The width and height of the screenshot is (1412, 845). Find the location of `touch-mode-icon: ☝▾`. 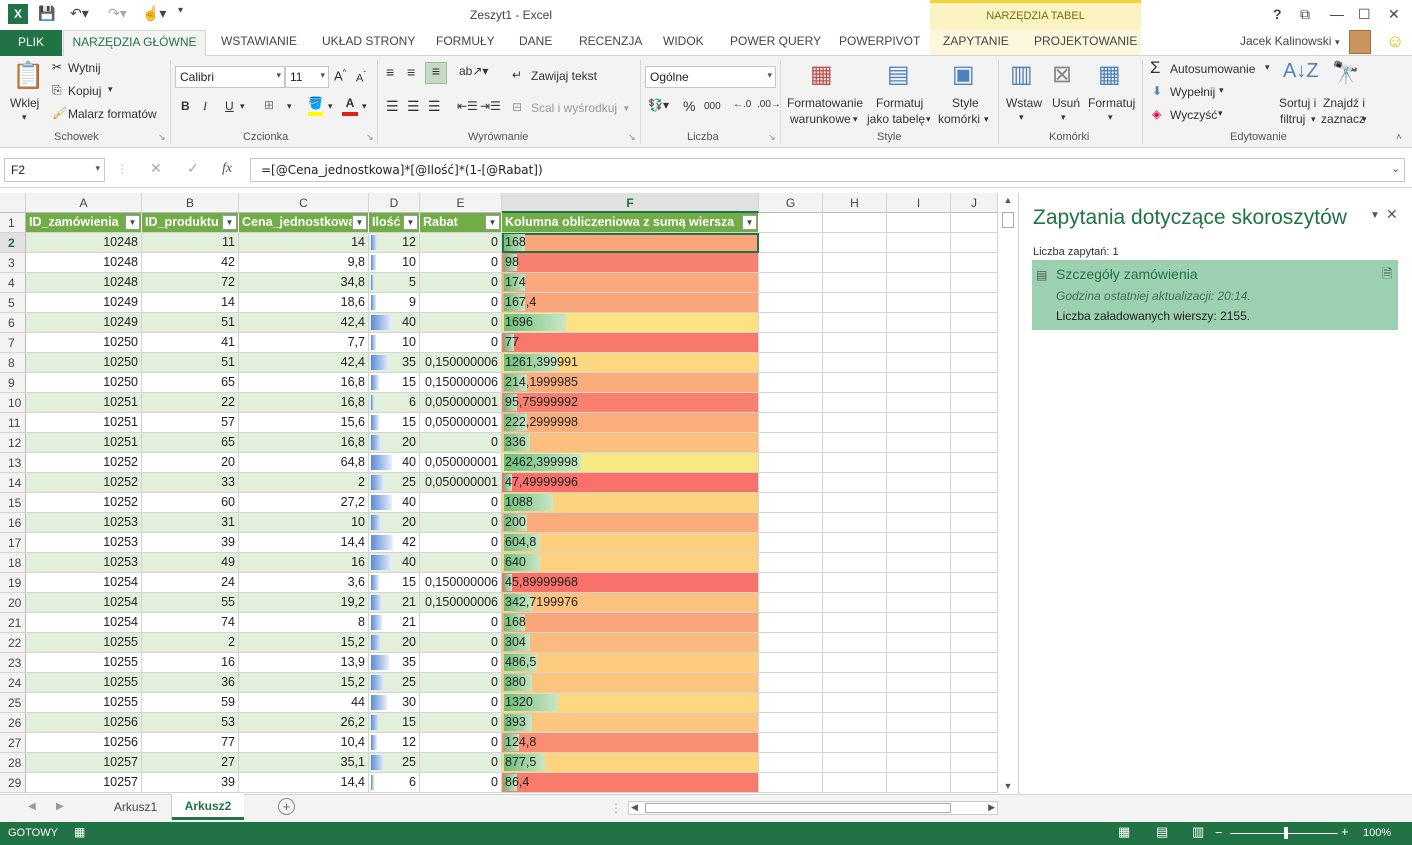

touch-mode-icon: ☝▾ is located at coordinates (154, 13).